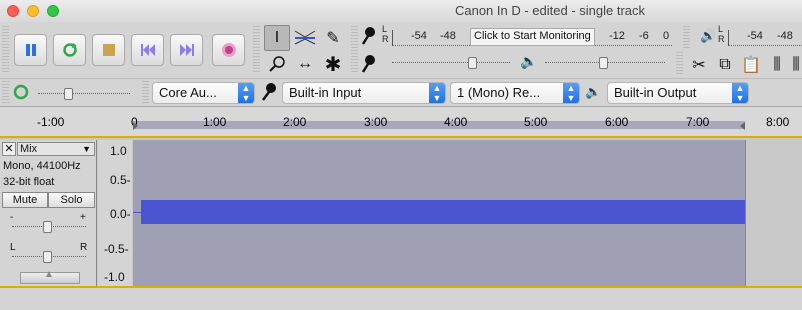  Describe the element at coordinates (686, 38) in the screenshot. I see `playback-meter-grip` at that location.